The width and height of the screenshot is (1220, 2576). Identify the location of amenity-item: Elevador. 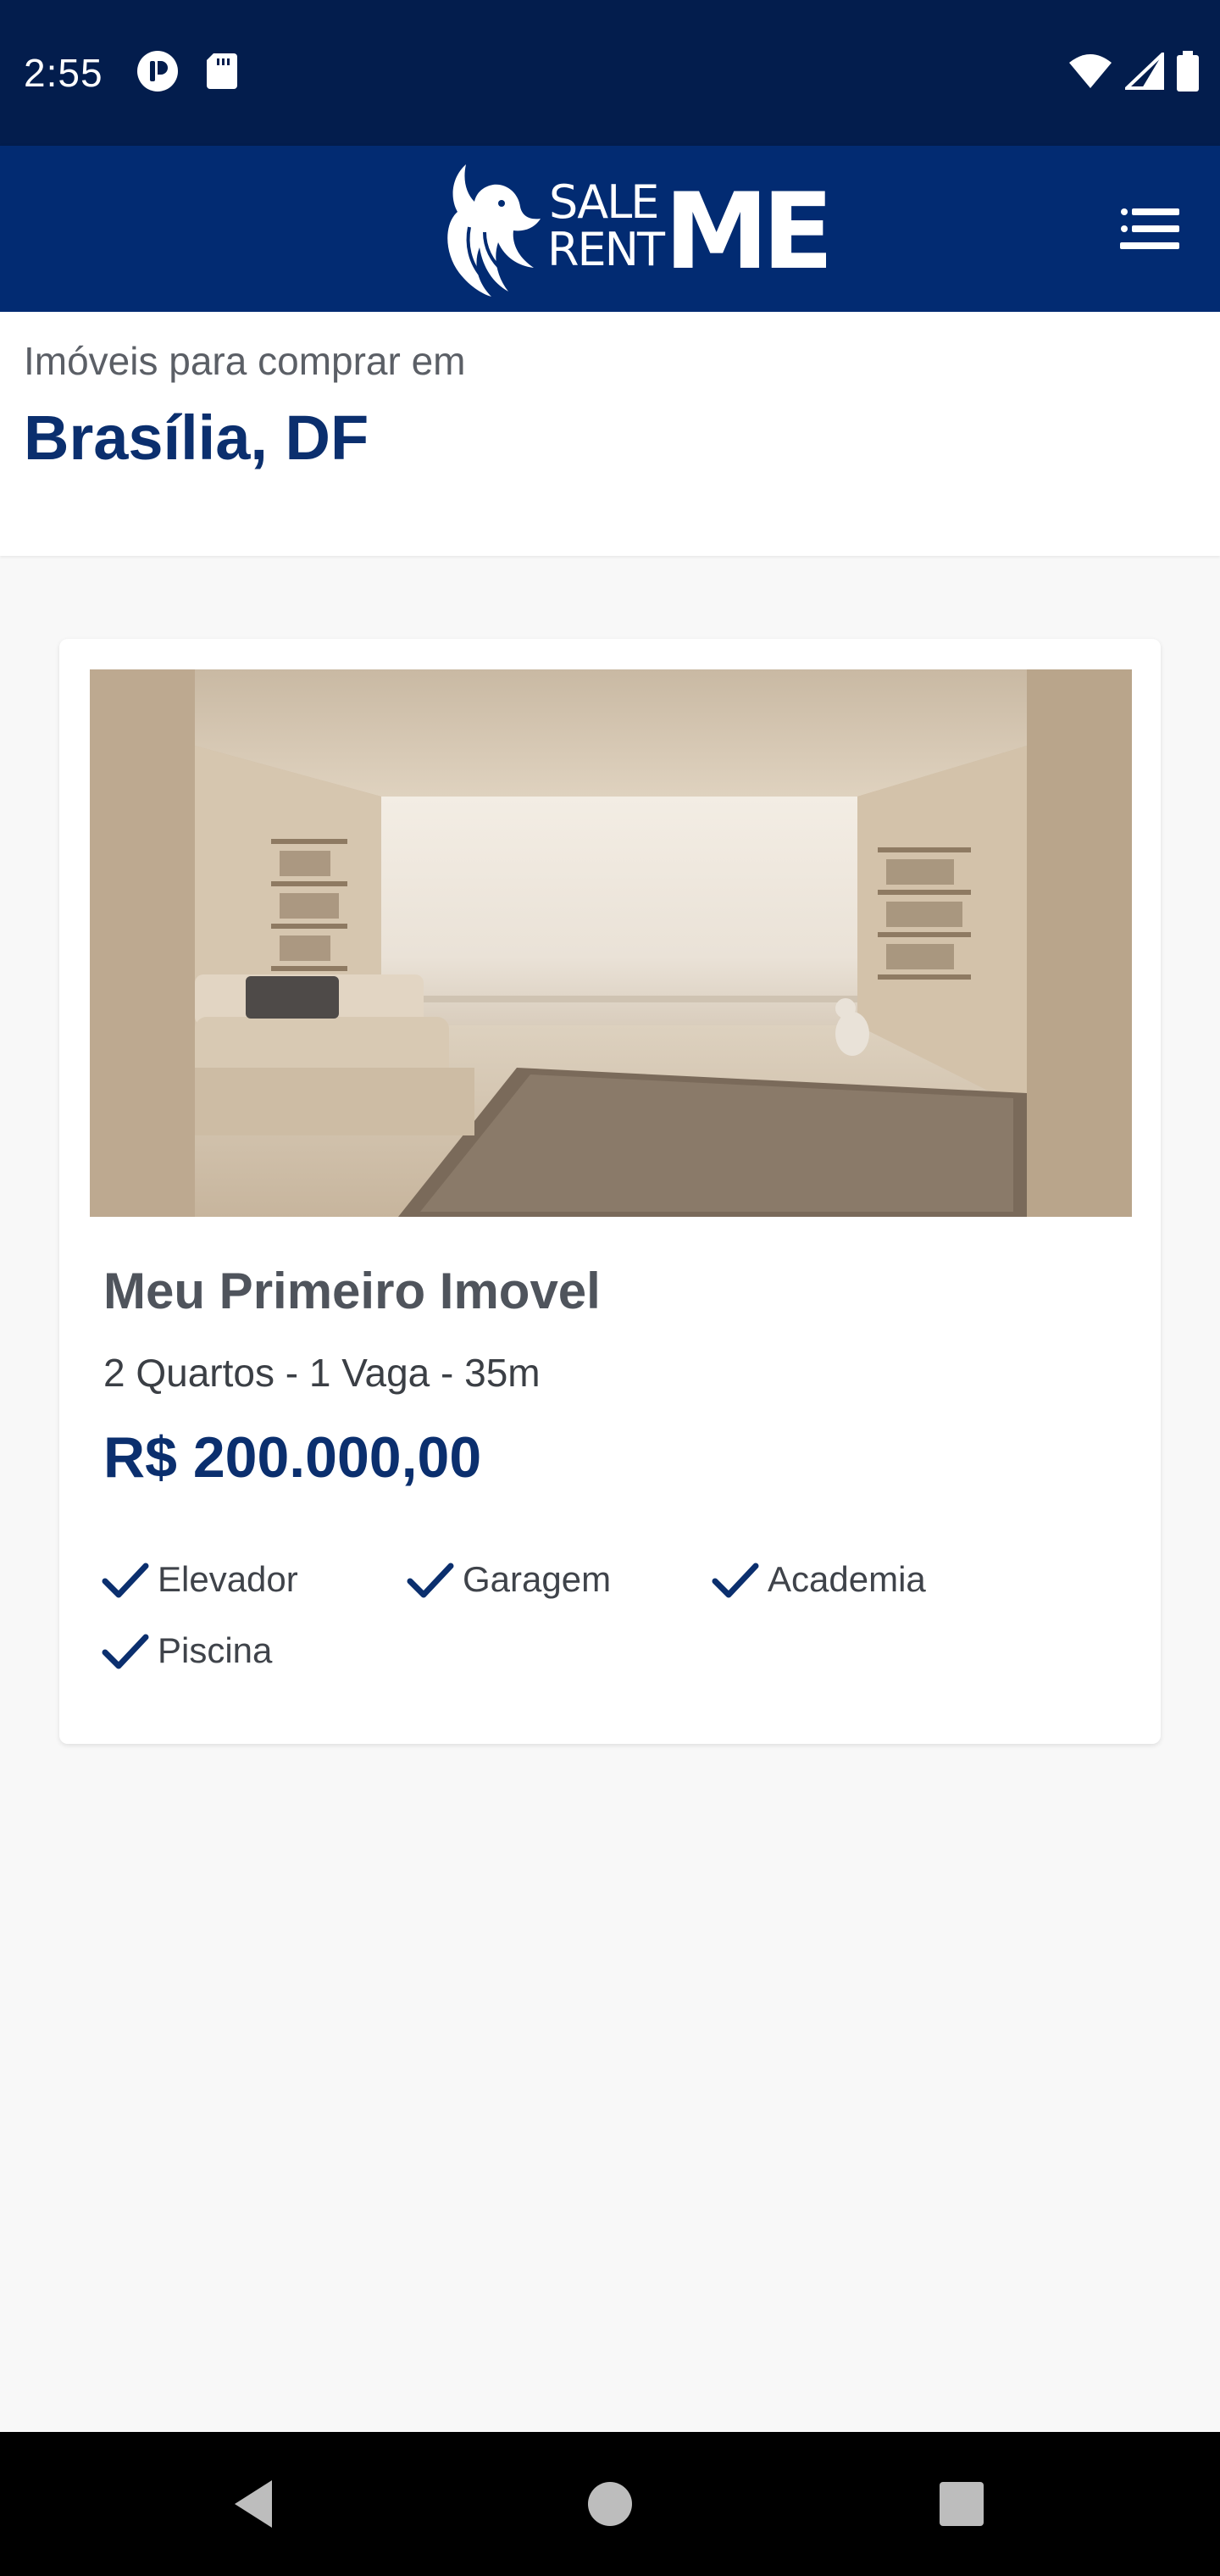
(199, 1579).